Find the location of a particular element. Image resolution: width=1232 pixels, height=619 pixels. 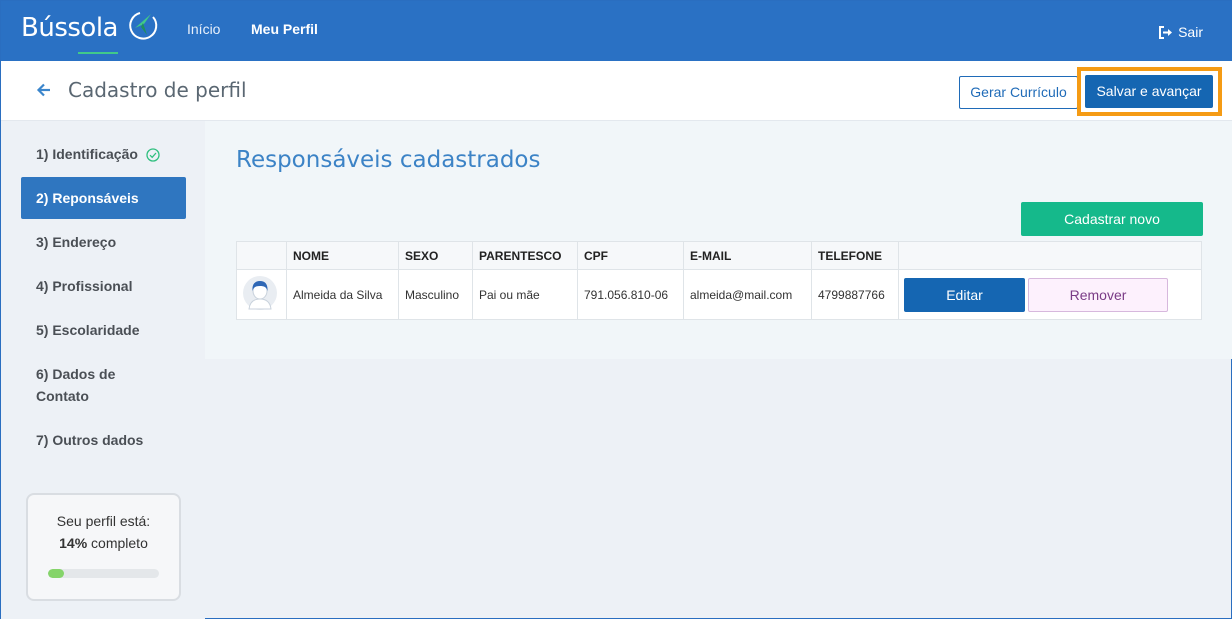

cell-cpf: 791.056.810-06 is located at coordinates (630, 294).